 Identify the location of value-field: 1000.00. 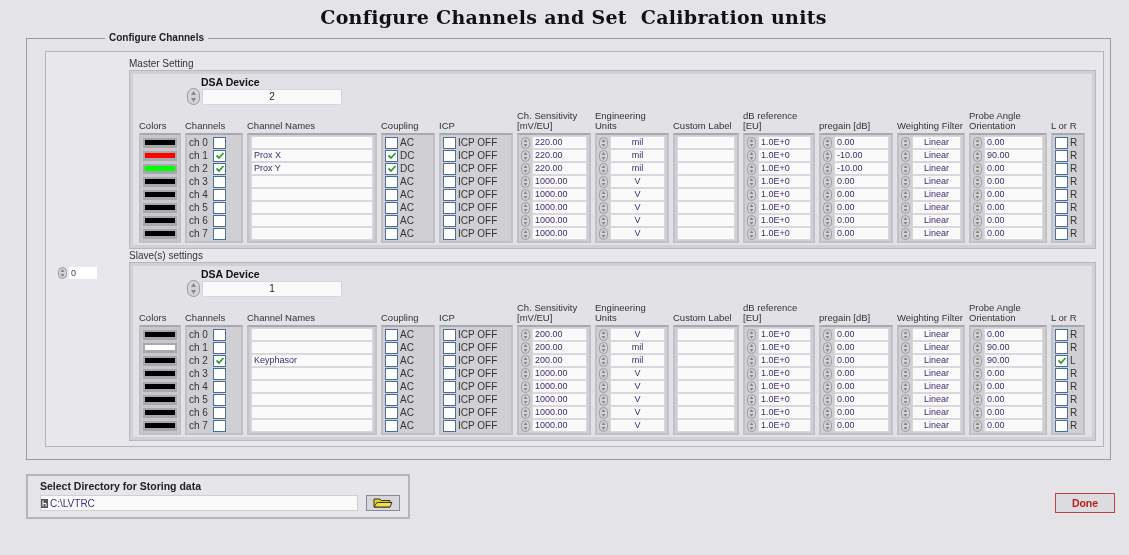
(559, 194).